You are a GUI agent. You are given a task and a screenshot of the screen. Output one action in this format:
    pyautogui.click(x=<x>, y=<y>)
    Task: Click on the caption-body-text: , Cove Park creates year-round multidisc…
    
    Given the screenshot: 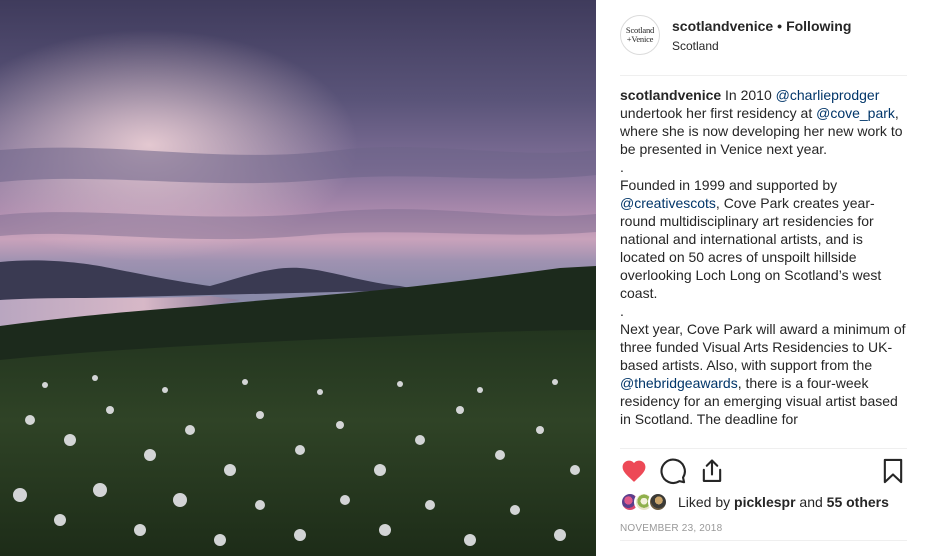 What is the action you would take?
    pyautogui.click(x=763, y=284)
    